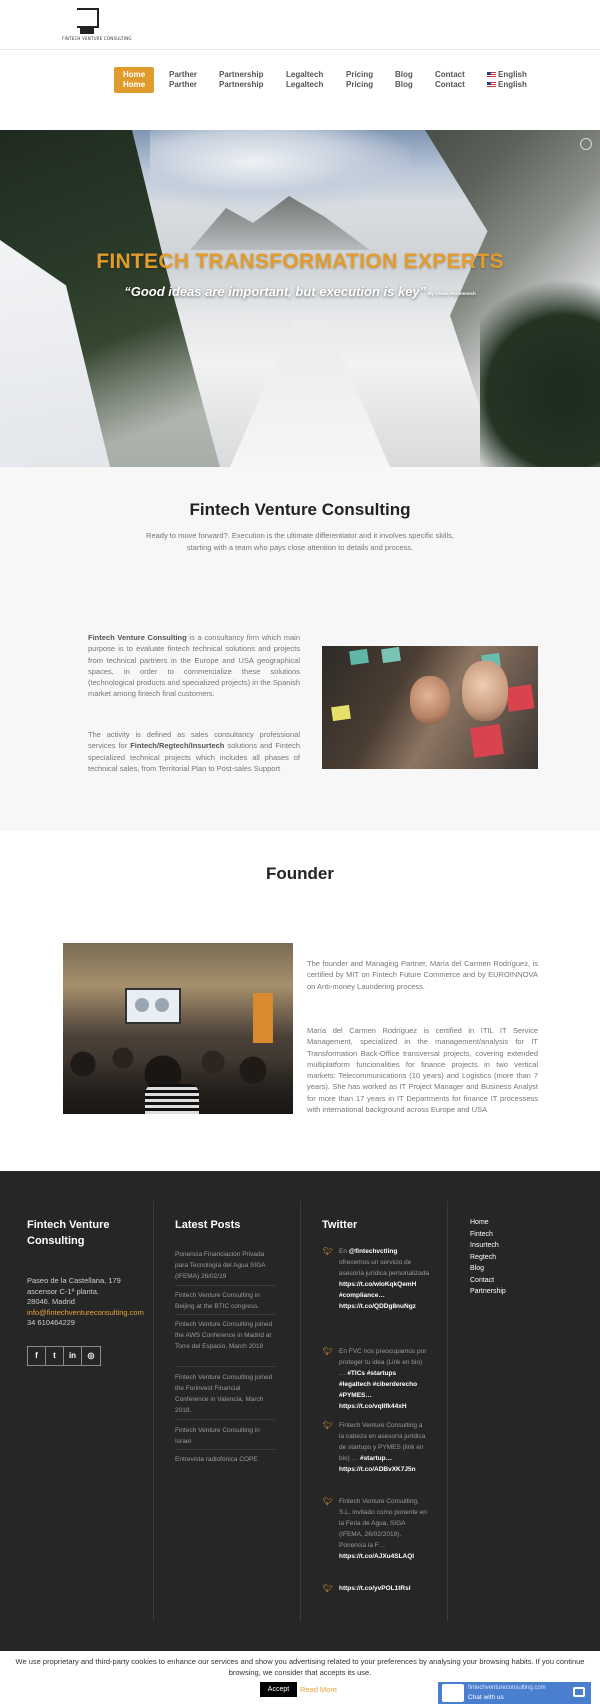  I want to click on footer-phone: 34 610464229, so click(51, 1322).